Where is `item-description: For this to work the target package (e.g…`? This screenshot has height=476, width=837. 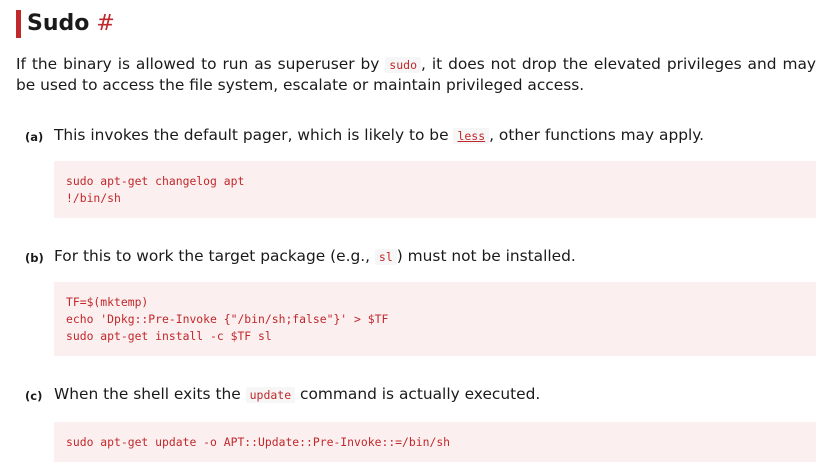
item-description: For this to work the target package (e.g… is located at coordinates (315, 257).